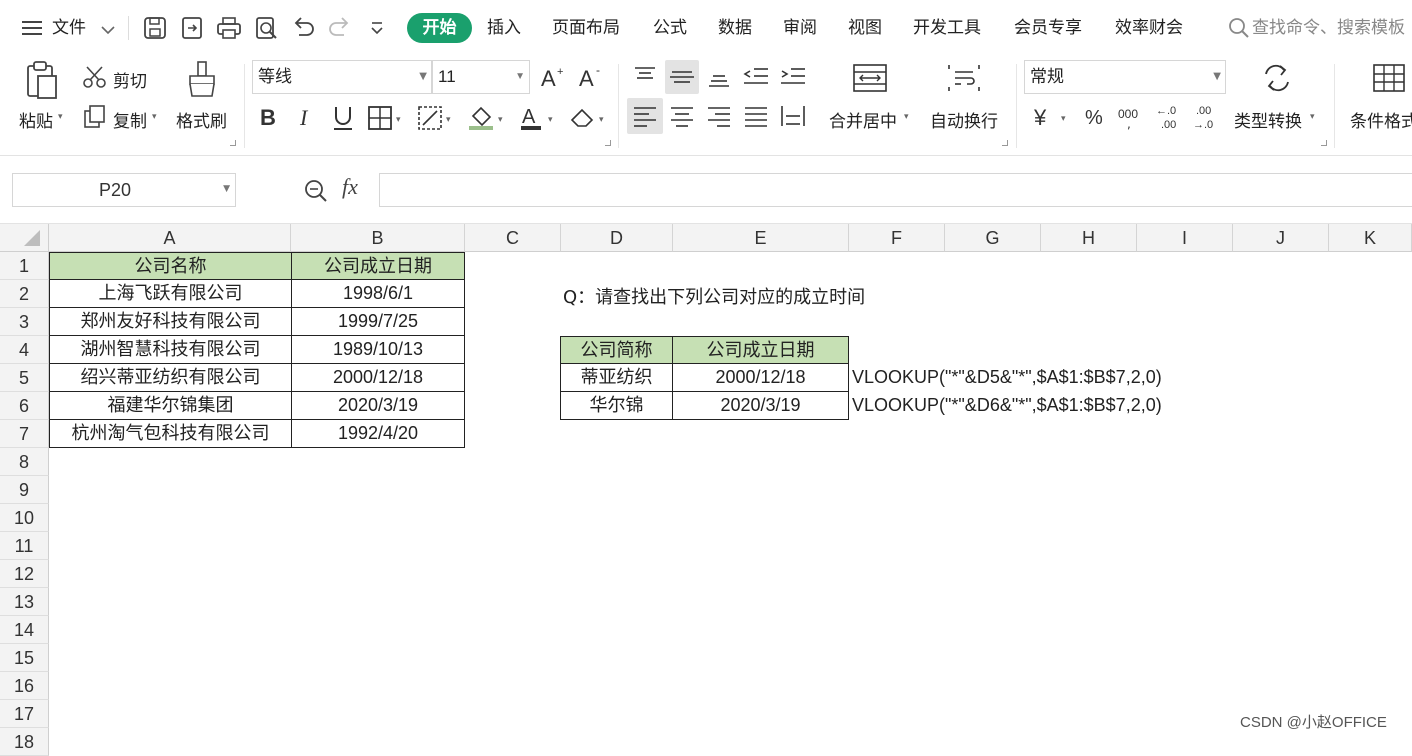  Describe the element at coordinates (592, 78) in the screenshot. I see `decrease-font-size-icon: A-` at that location.